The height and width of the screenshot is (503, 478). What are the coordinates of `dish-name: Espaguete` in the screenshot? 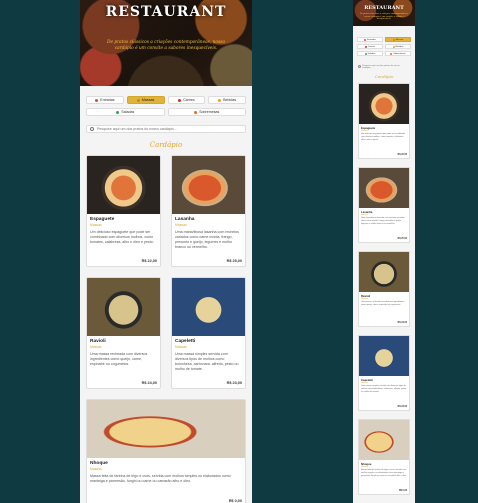 It's located at (102, 219).